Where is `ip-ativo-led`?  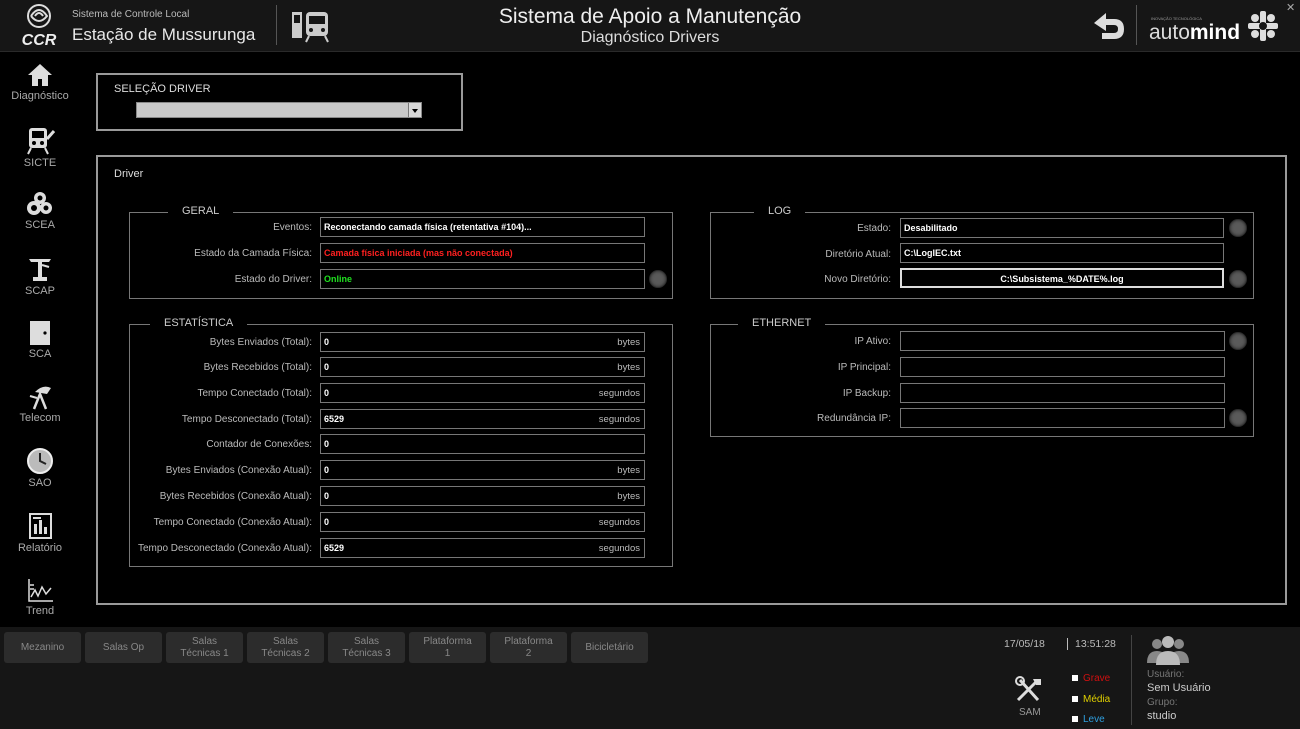
ip-ativo-led is located at coordinates (1238, 341).